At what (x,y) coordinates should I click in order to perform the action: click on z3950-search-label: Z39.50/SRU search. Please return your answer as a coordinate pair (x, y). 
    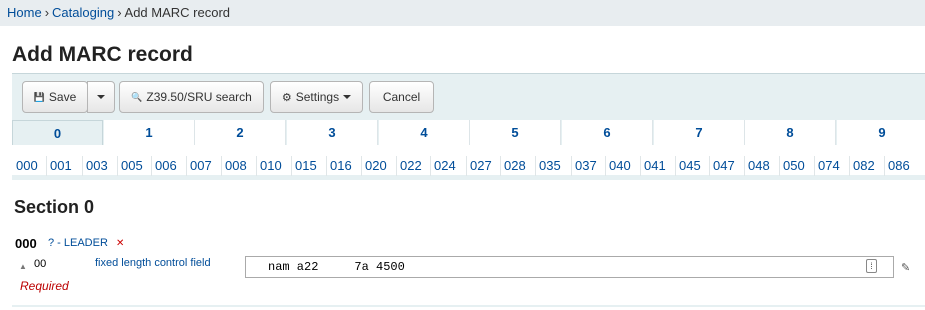
    Looking at the image, I should click on (199, 97).